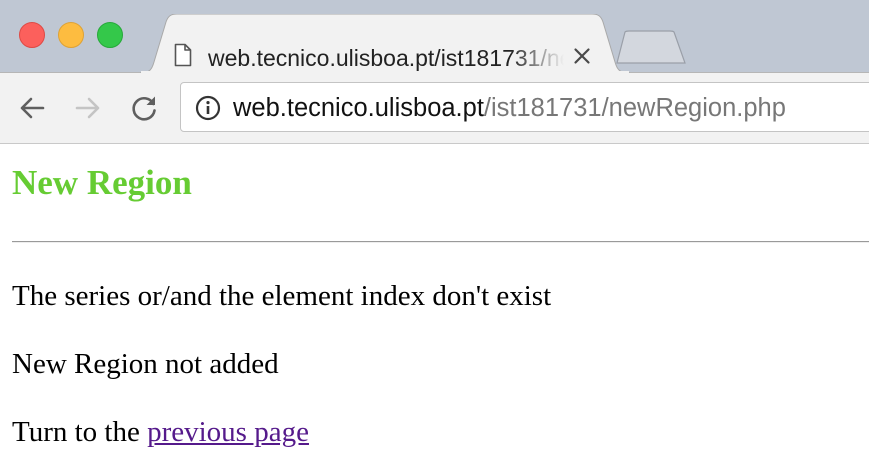 This screenshot has width=869, height=473. What do you see at coordinates (183, 55) in the screenshot?
I see `document-icon` at bounding box center [183, 55].